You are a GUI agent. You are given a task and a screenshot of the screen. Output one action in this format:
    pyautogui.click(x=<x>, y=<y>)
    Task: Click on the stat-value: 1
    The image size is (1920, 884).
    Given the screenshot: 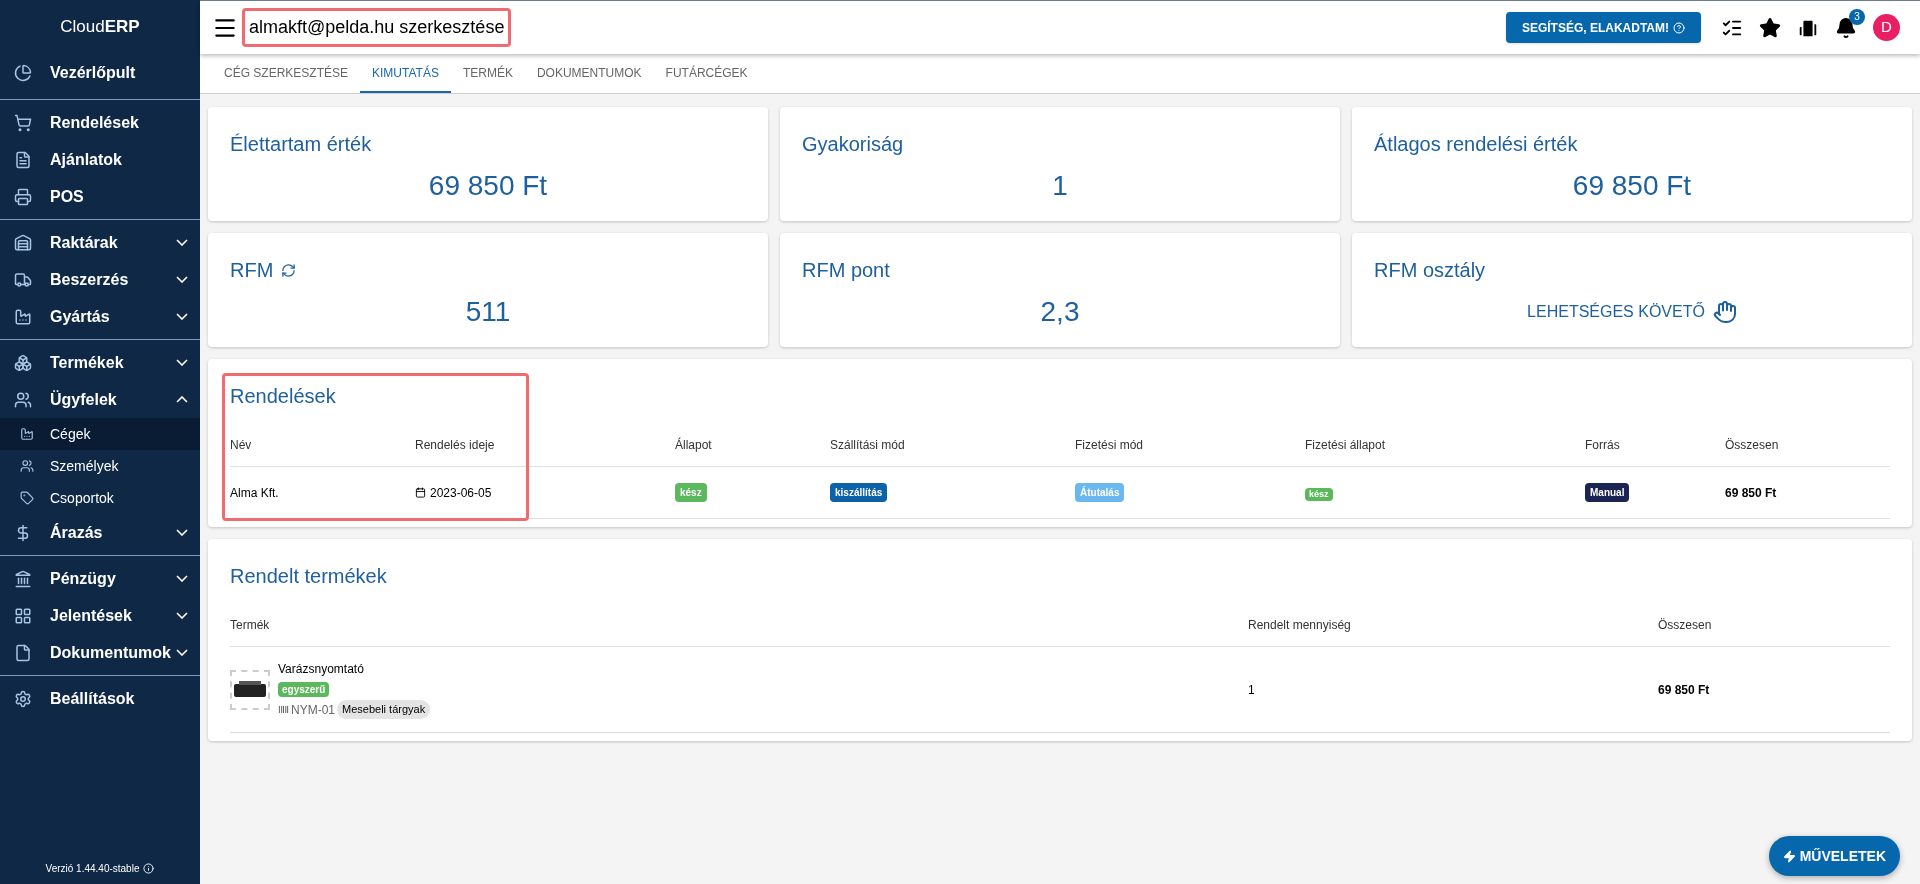 What is the action you would take?
    pyautogui.click(x=1060, y=186)
    